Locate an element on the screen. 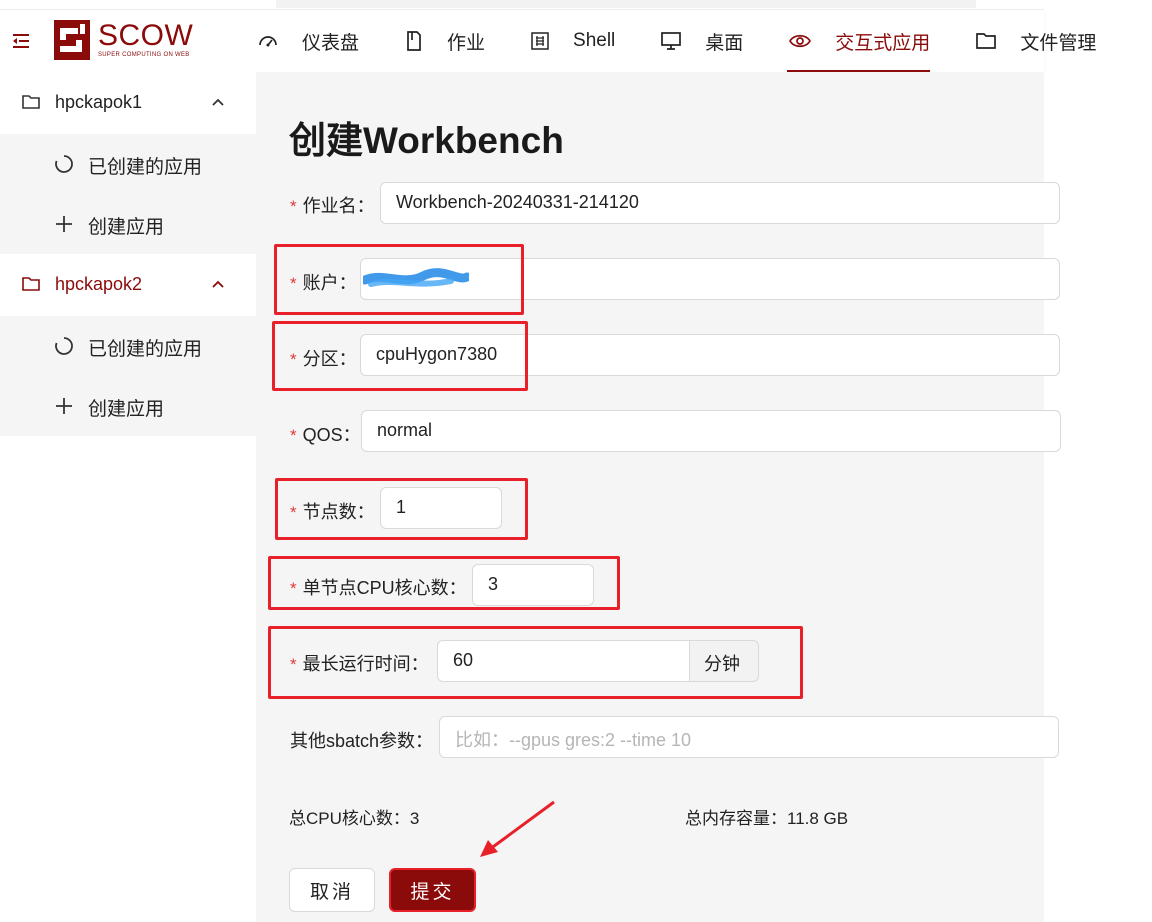 The width and height of the screenshot is (1152, 922). terminal-icon is located at coordinates (546, 41).